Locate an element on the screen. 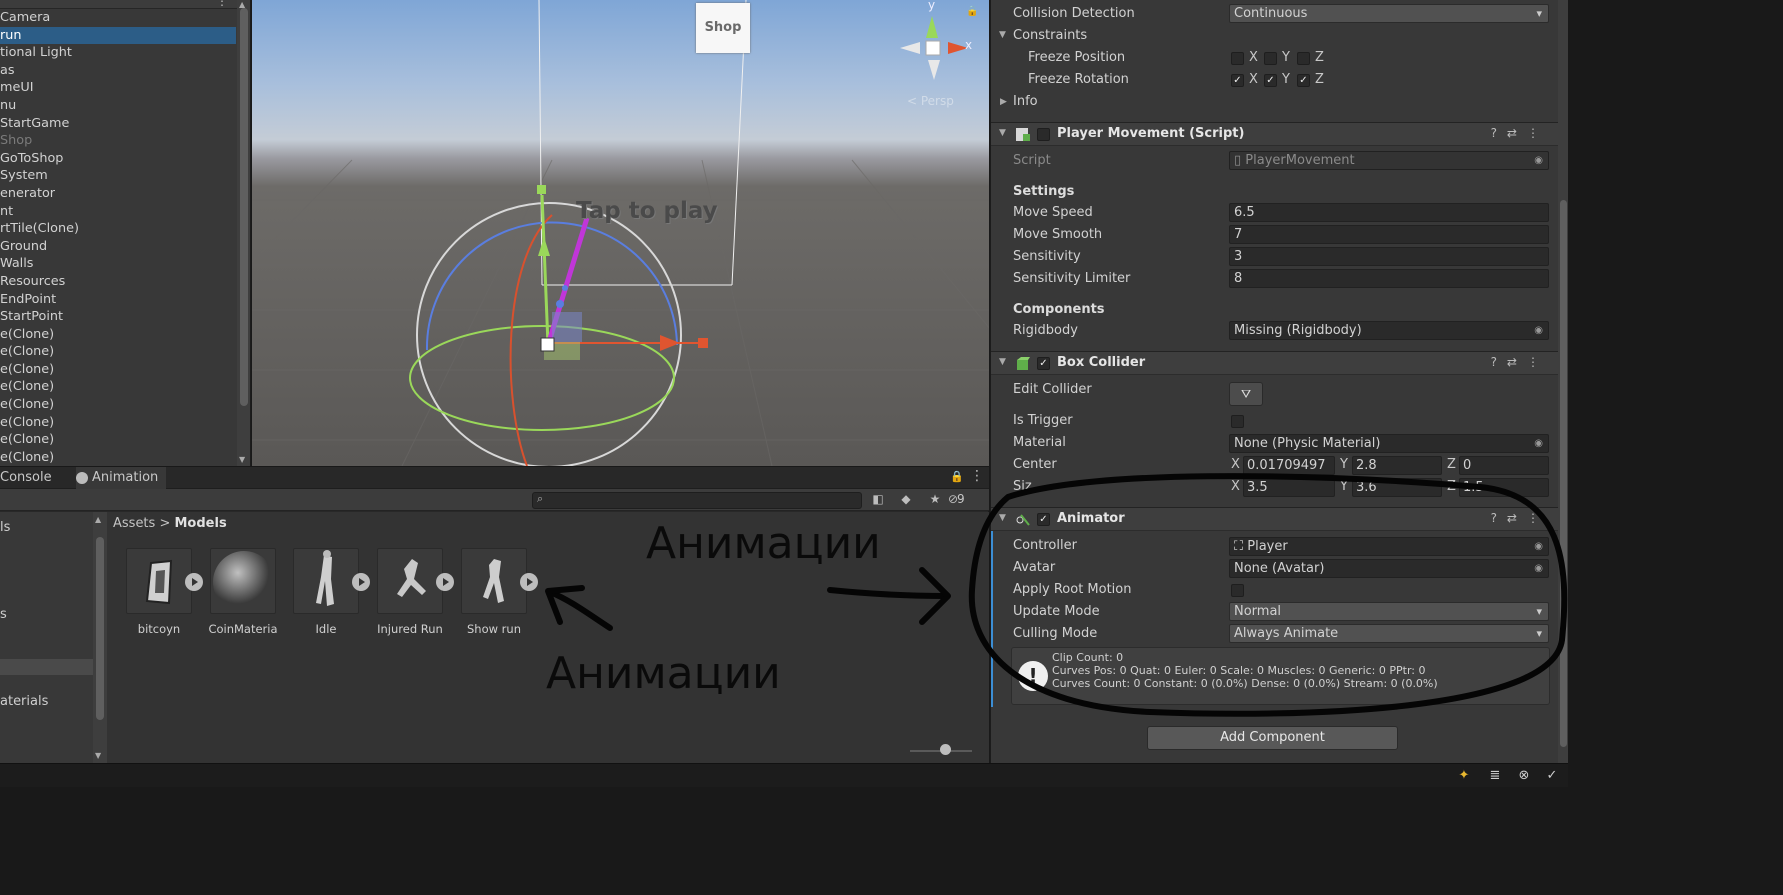  player-box is located at coordinates (567, 327).